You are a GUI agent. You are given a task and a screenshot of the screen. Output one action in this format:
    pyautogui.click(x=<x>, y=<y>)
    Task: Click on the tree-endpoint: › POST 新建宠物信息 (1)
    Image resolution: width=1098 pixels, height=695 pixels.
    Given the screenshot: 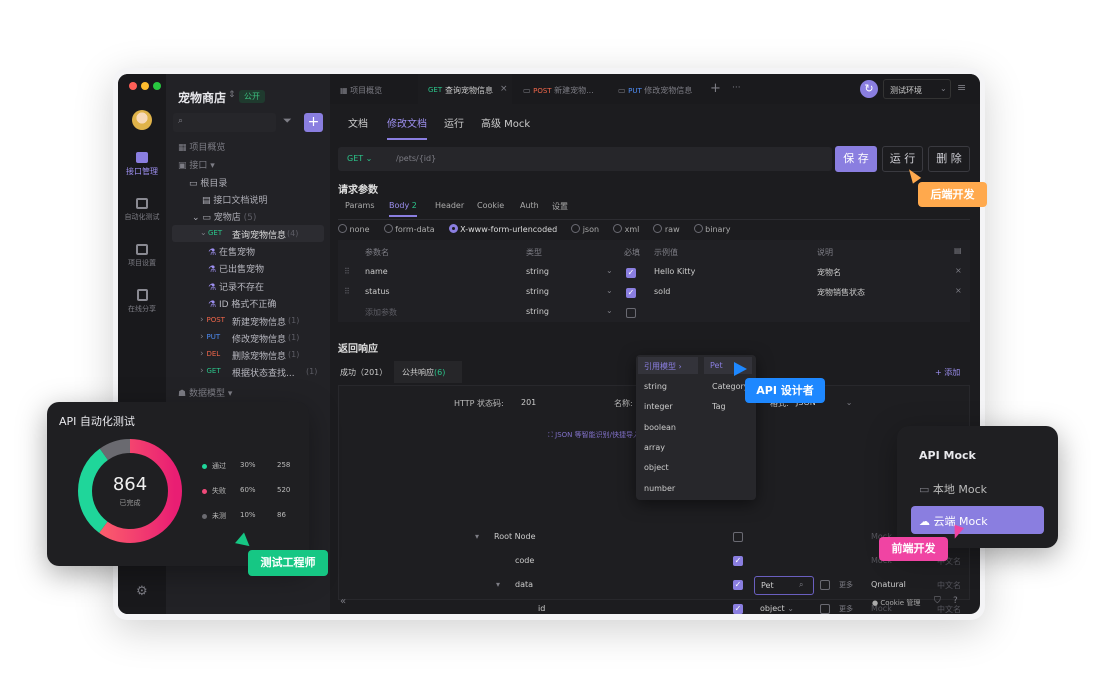 What is the action you would take?
    pyautogui.click(x=260, y=321)
    